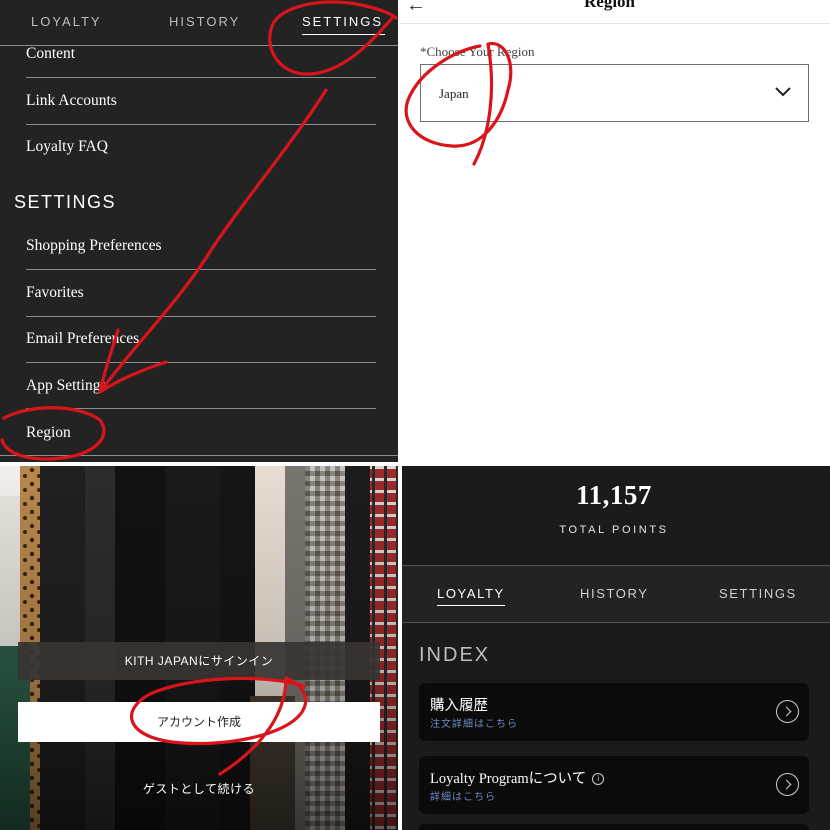  What do you see at coordinates (201, 293) in the screenshot?
I see `menu-item-favorites: Favorites` at bounding box center [201, 293].